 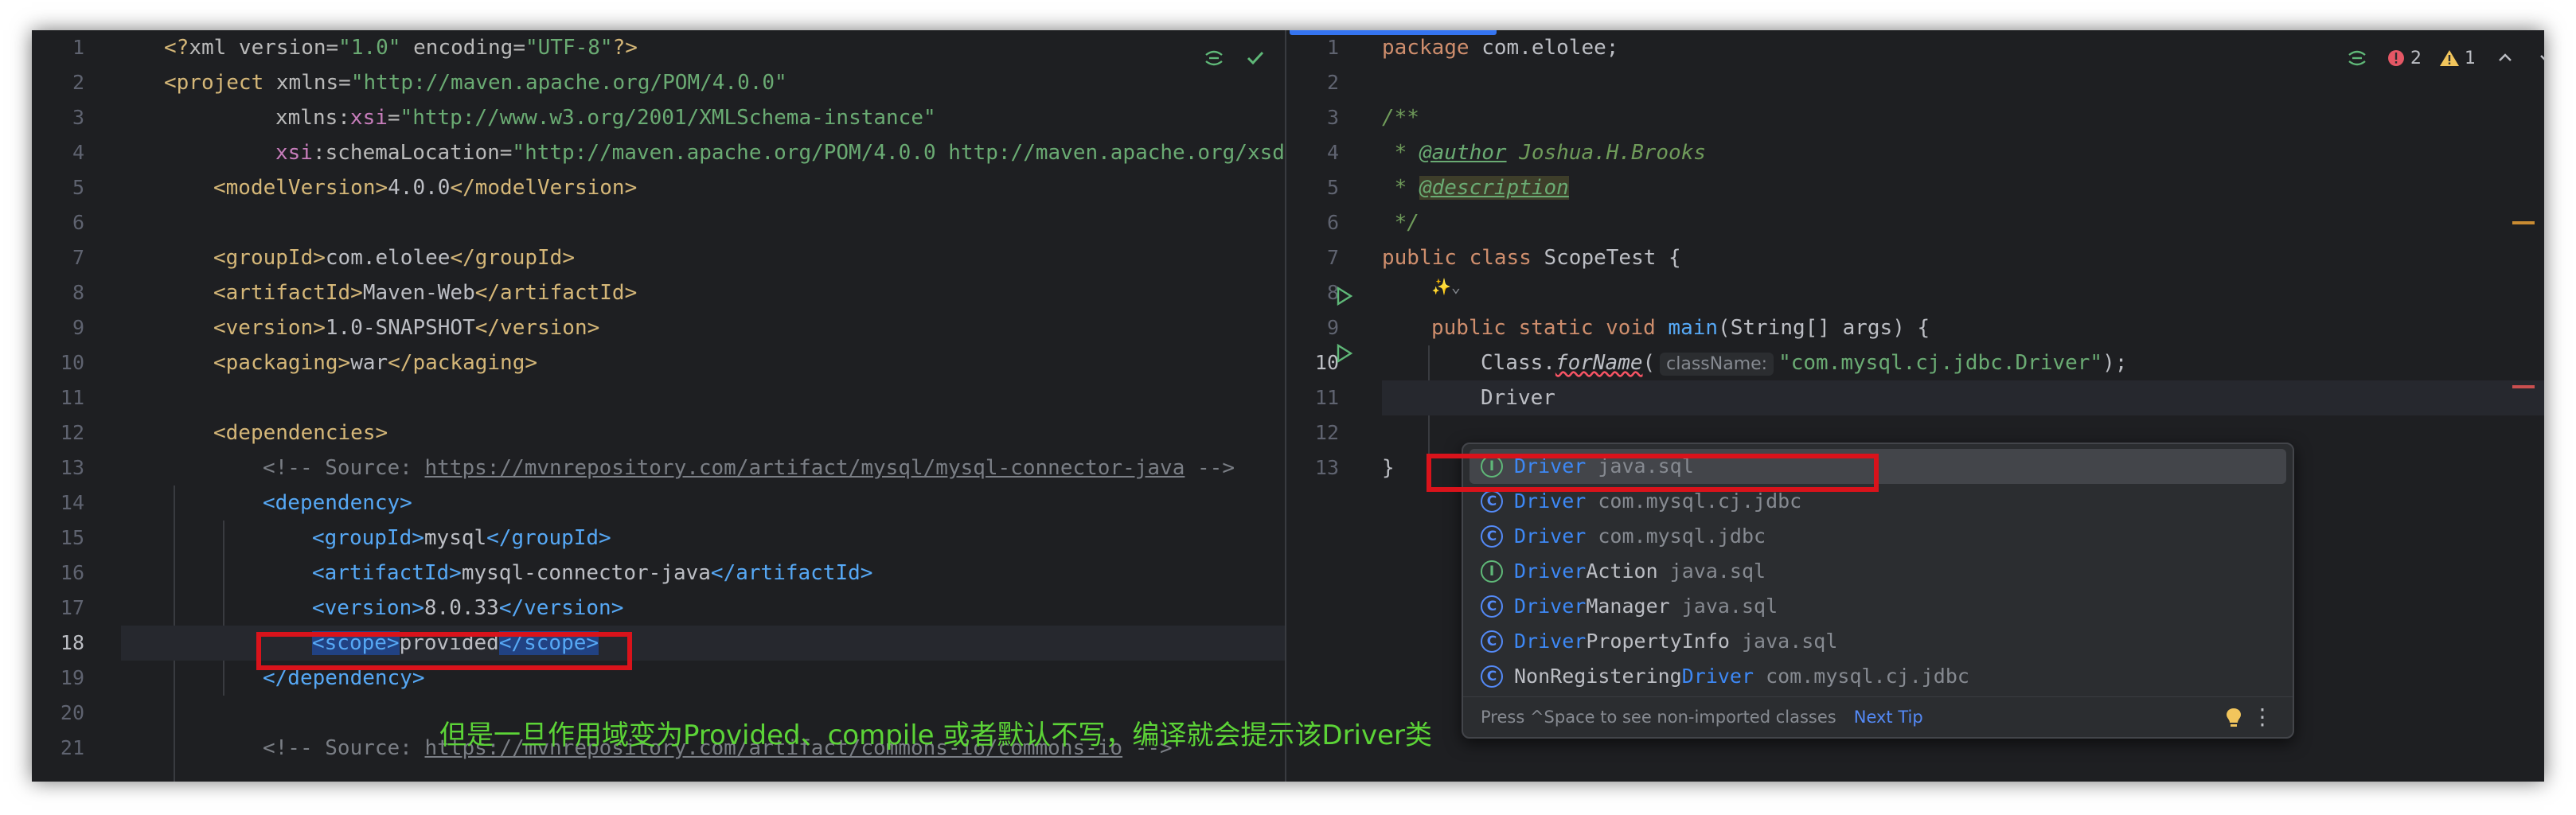 I want to click on code-line-9: <version>1.0-SNAPSHOT</version>, so click(x=749, y=327).